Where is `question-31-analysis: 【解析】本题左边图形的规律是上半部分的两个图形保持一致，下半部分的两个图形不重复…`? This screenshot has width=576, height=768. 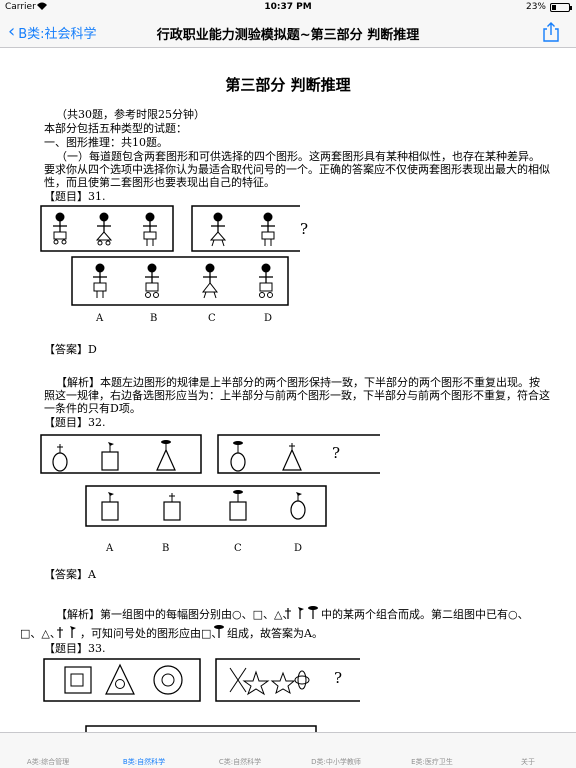
question-31-analysis: 【解析】本题左边图形的规律是上半部分的两个图形保持一致，下半部分的两个图形不重复… is located at coordinates (298, 382).